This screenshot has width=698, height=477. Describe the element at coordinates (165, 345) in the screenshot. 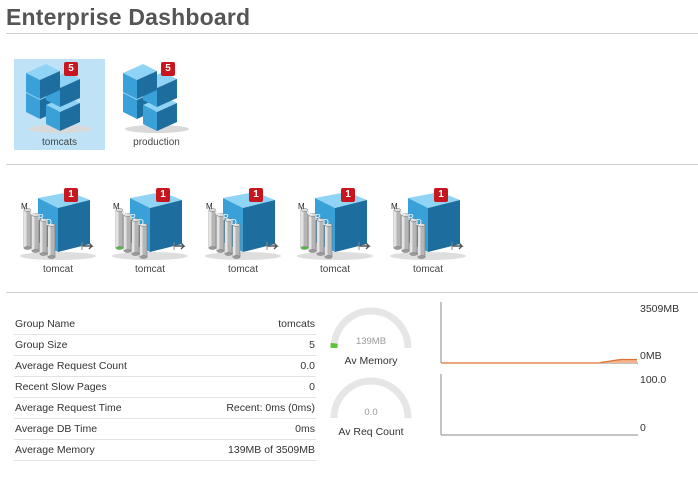

I see `stats-row: Group Size 5` at that location.